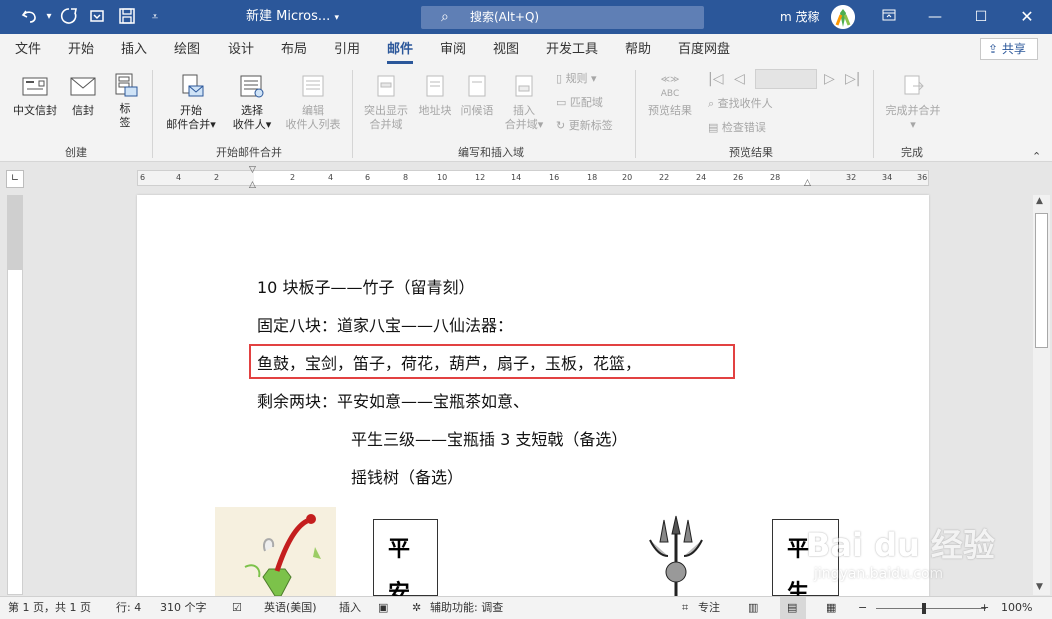  I want to click on group-label-write-insert-fields: 编写和插入域, so click(491, 152).